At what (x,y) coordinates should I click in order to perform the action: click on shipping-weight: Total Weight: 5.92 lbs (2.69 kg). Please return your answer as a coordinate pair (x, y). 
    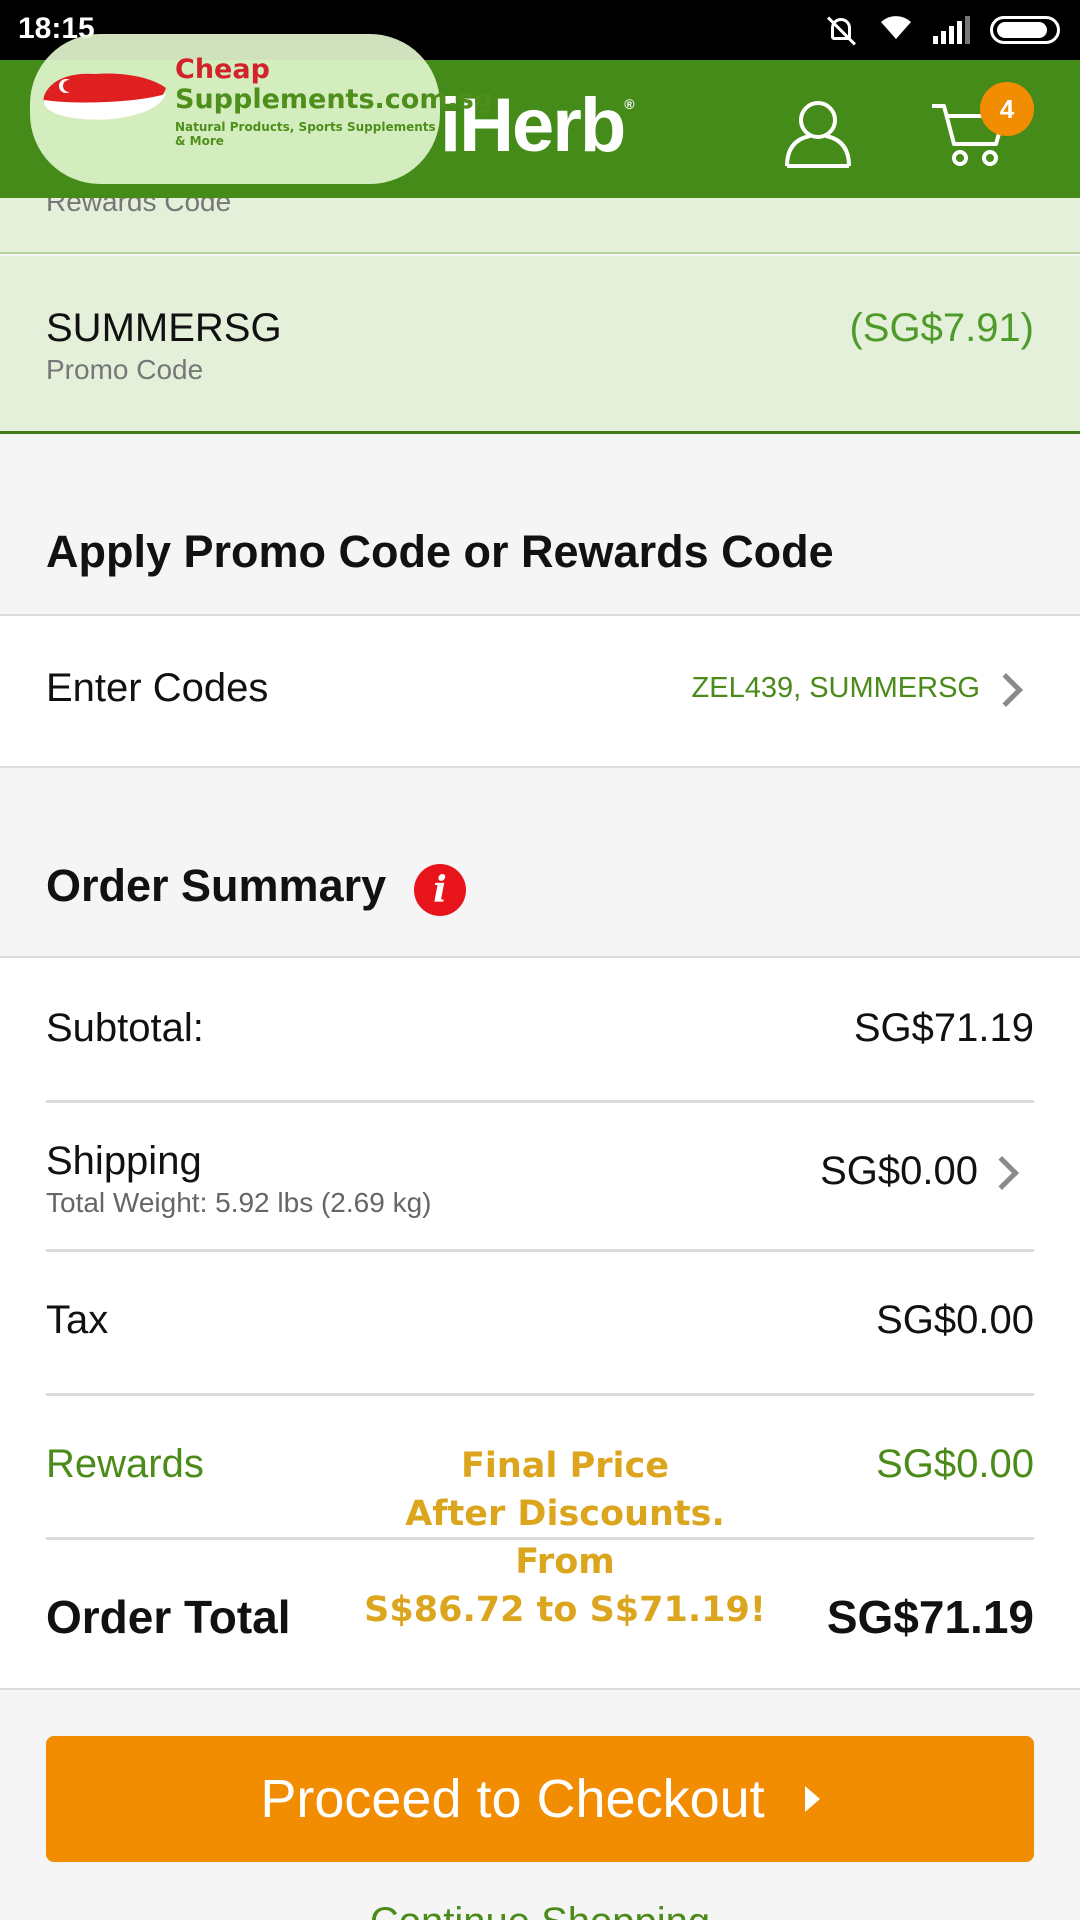
    Looking at the image, I should click on (239, 1202).